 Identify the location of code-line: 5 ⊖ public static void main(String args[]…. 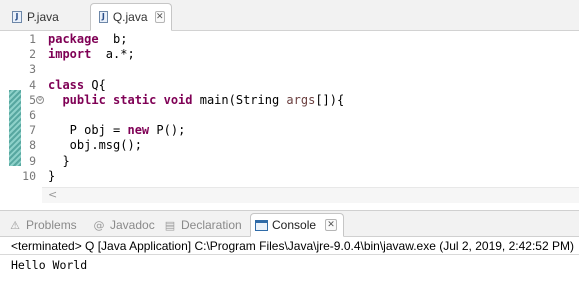
(289, 100).